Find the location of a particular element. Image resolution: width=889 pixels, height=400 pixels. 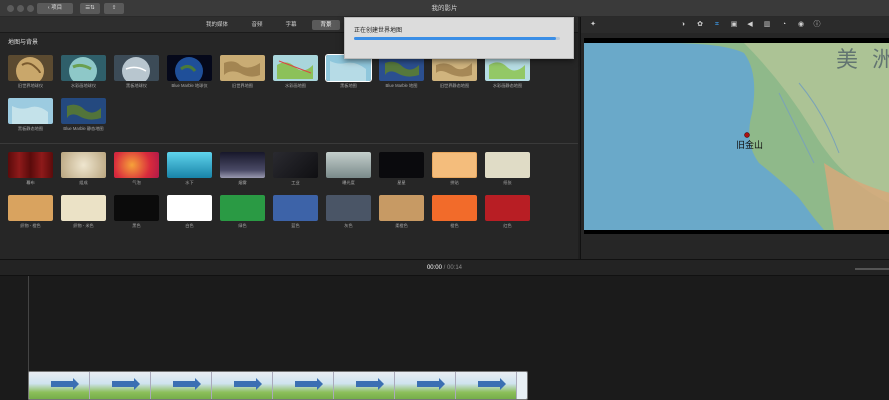

map-tile-bluemarble-static-map: Blue Marble 静态地图 is located at coordinates (83, 114).